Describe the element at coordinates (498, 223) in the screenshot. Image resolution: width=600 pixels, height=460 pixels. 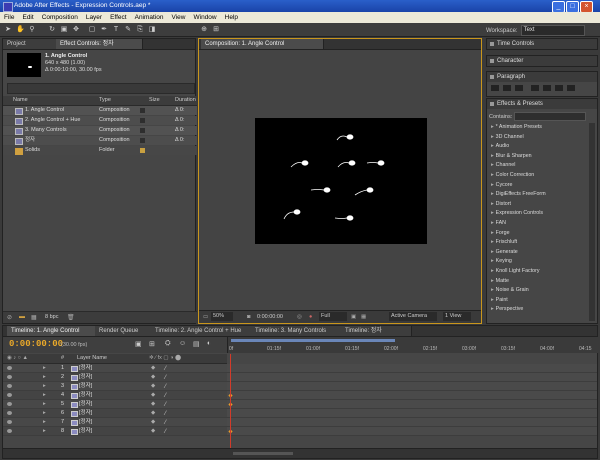
I see `effect-category-item: FAN` at that location.